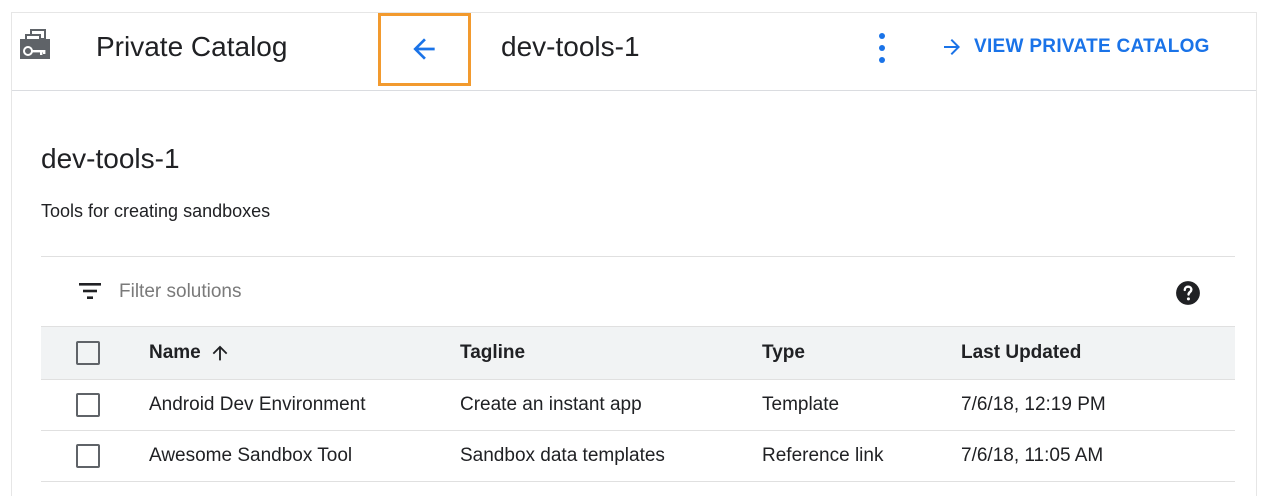 Image resolution: width=1267 pixels, height=496 pixels. Describe the element at coordinates (424, 49) in the screenshot. I see `arrow-back-icon` at that location.